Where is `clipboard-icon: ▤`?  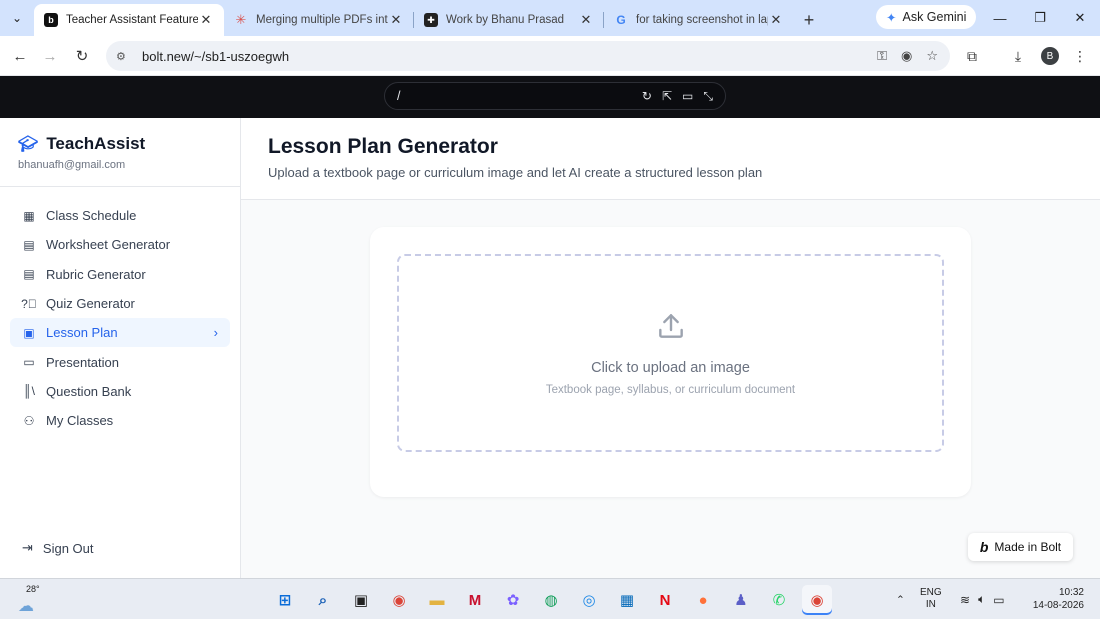 clipboard-icon: ▤ is located at coordinates (29, 244).